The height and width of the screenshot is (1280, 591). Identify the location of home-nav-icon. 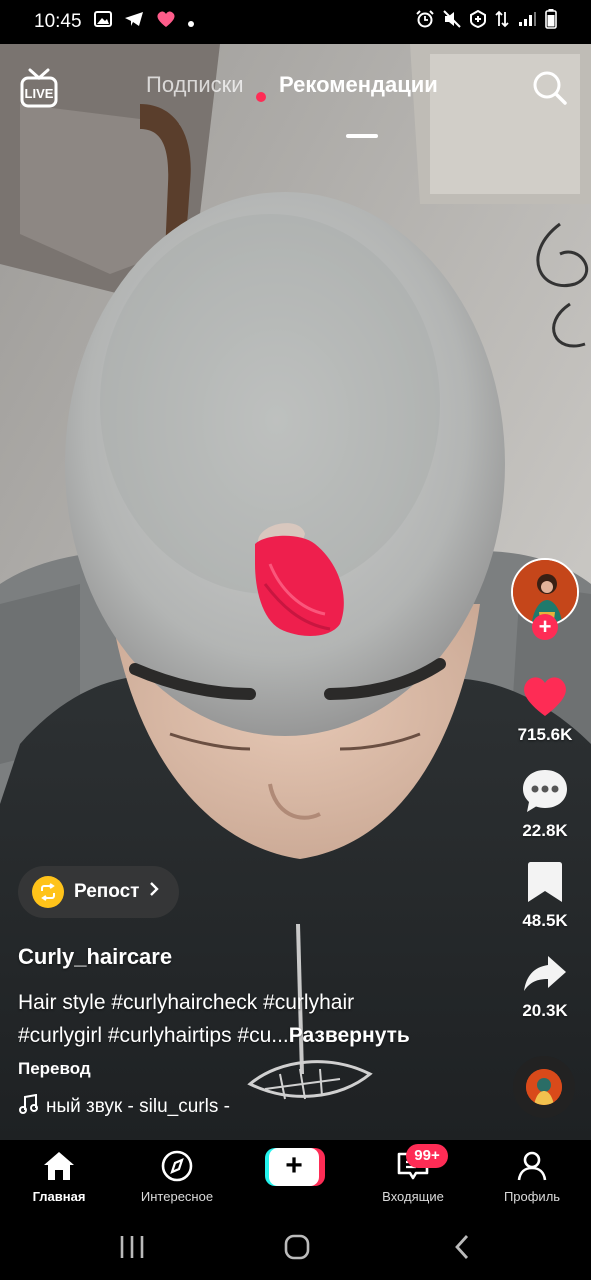
(297, 1247).